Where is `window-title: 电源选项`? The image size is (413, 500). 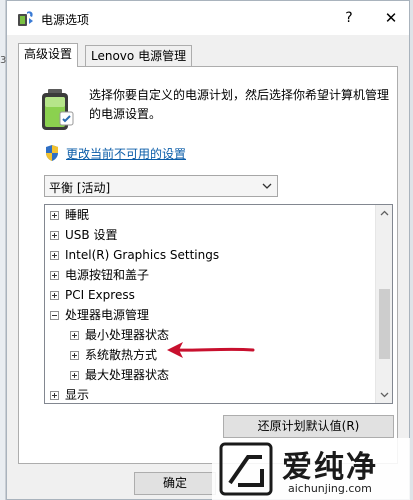 window-title: 电源选项 is located at coordinates (65, 20).